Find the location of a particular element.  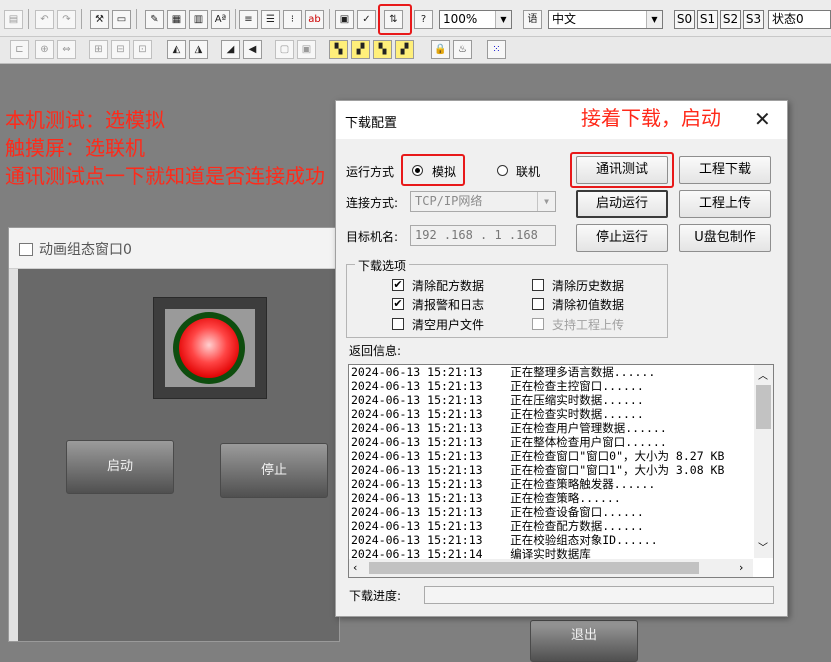

tools-icon: ⚒ is located at coordinates (99, 19).